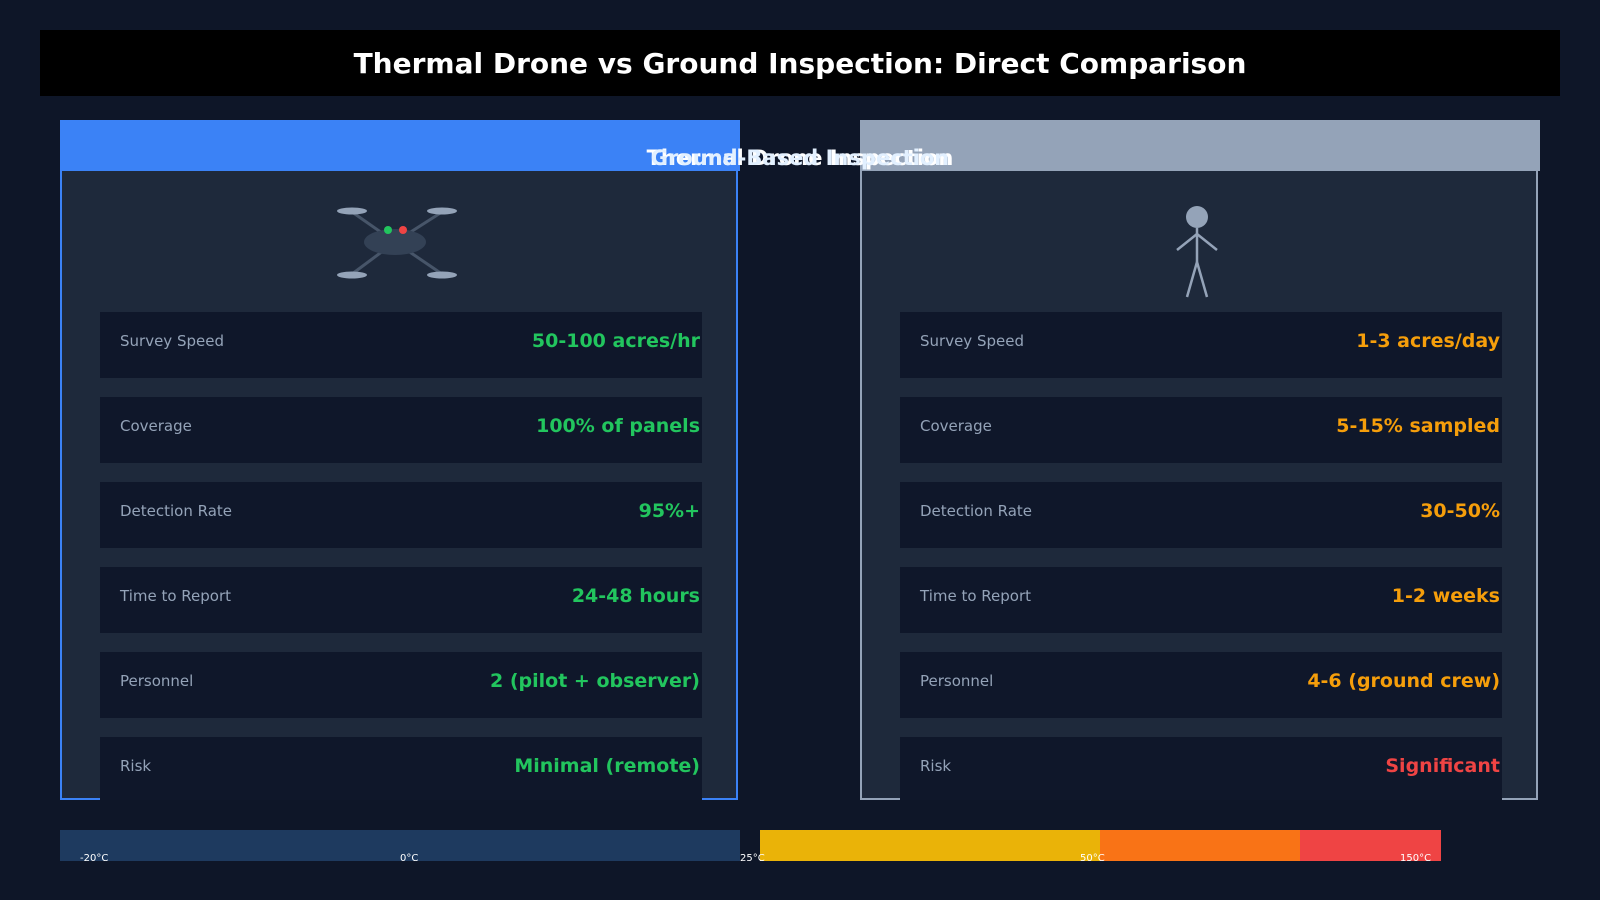 This screenshot has width=1600, height=900. I want to click on scale-segment-warm, so click(930, 845).